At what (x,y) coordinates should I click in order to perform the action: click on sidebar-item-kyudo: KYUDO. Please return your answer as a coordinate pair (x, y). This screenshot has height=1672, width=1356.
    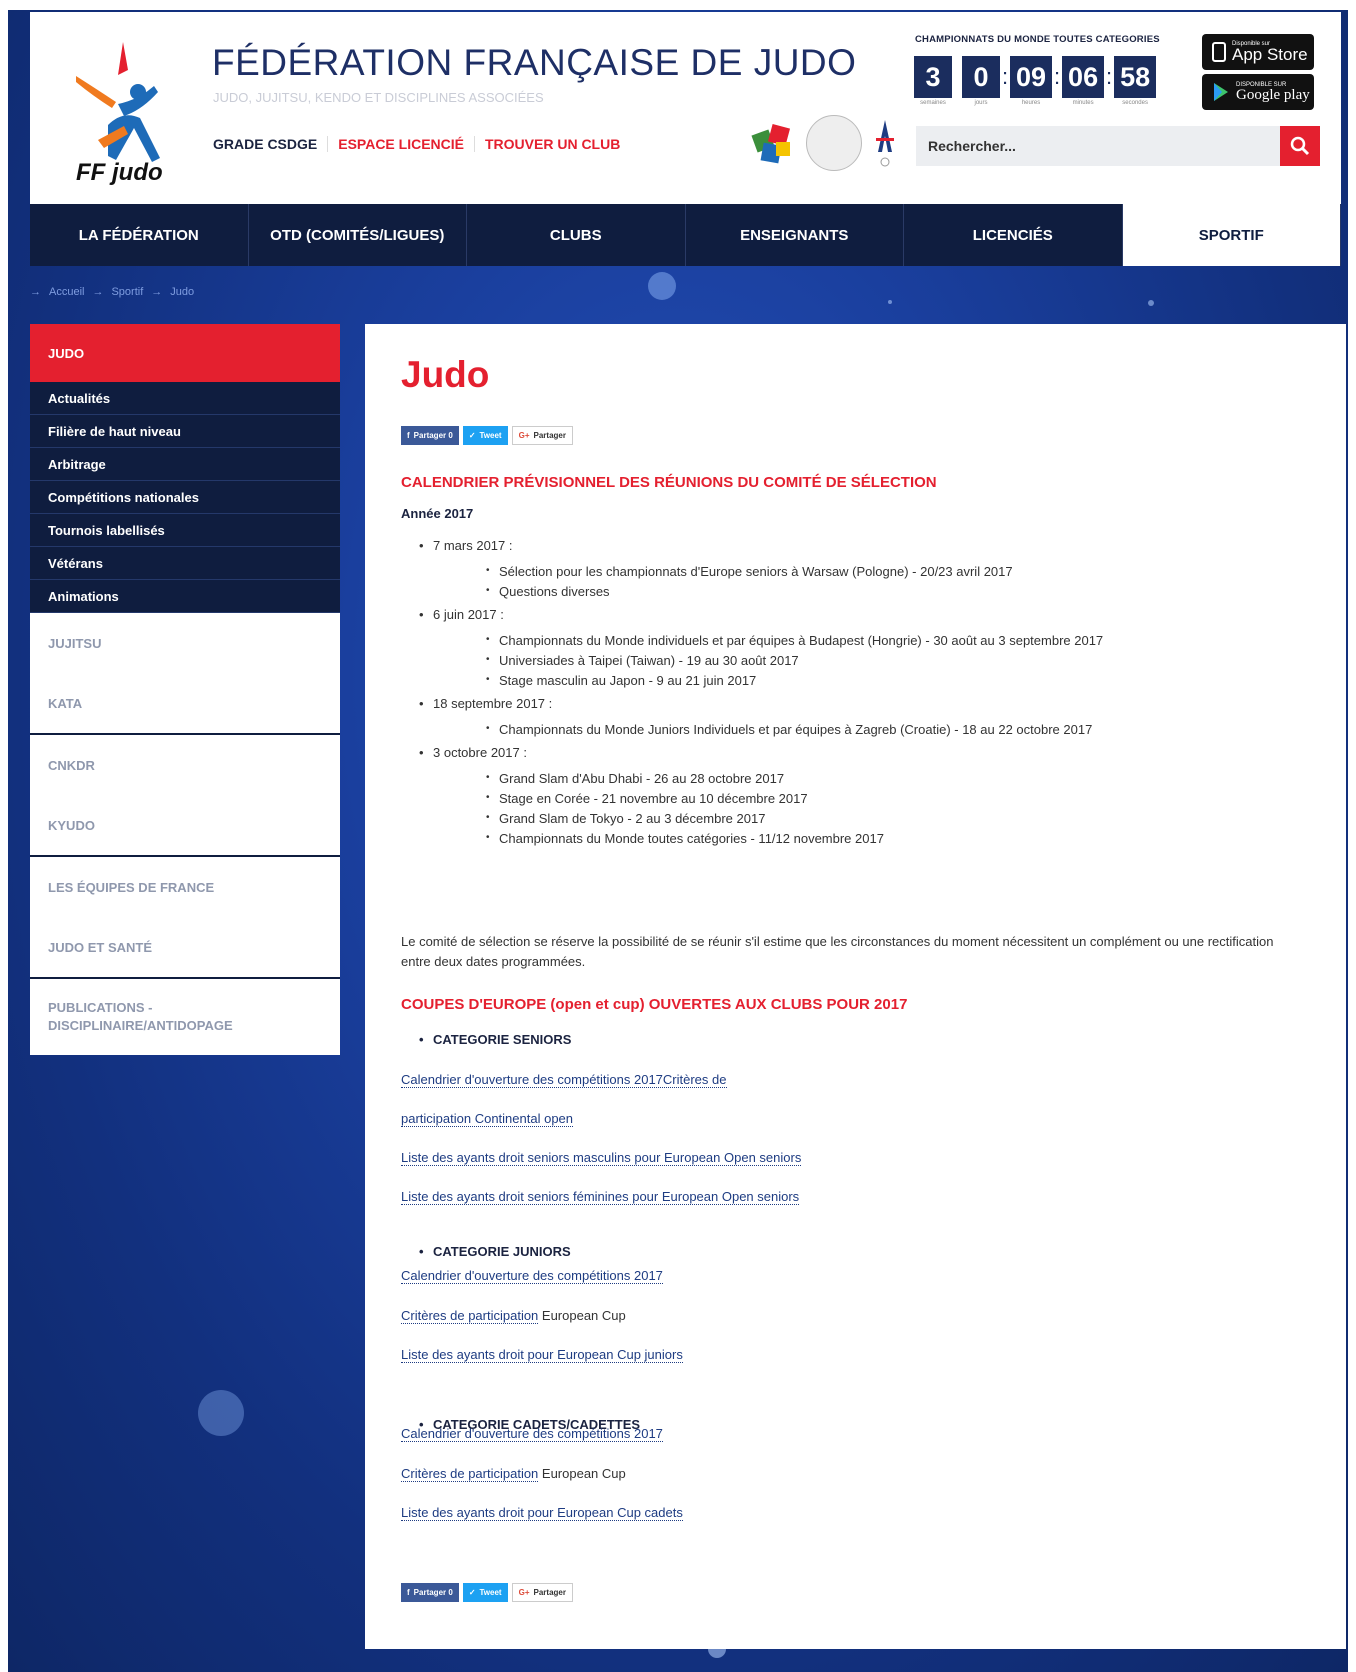
    Looking at the image, I should click on (185, 825).